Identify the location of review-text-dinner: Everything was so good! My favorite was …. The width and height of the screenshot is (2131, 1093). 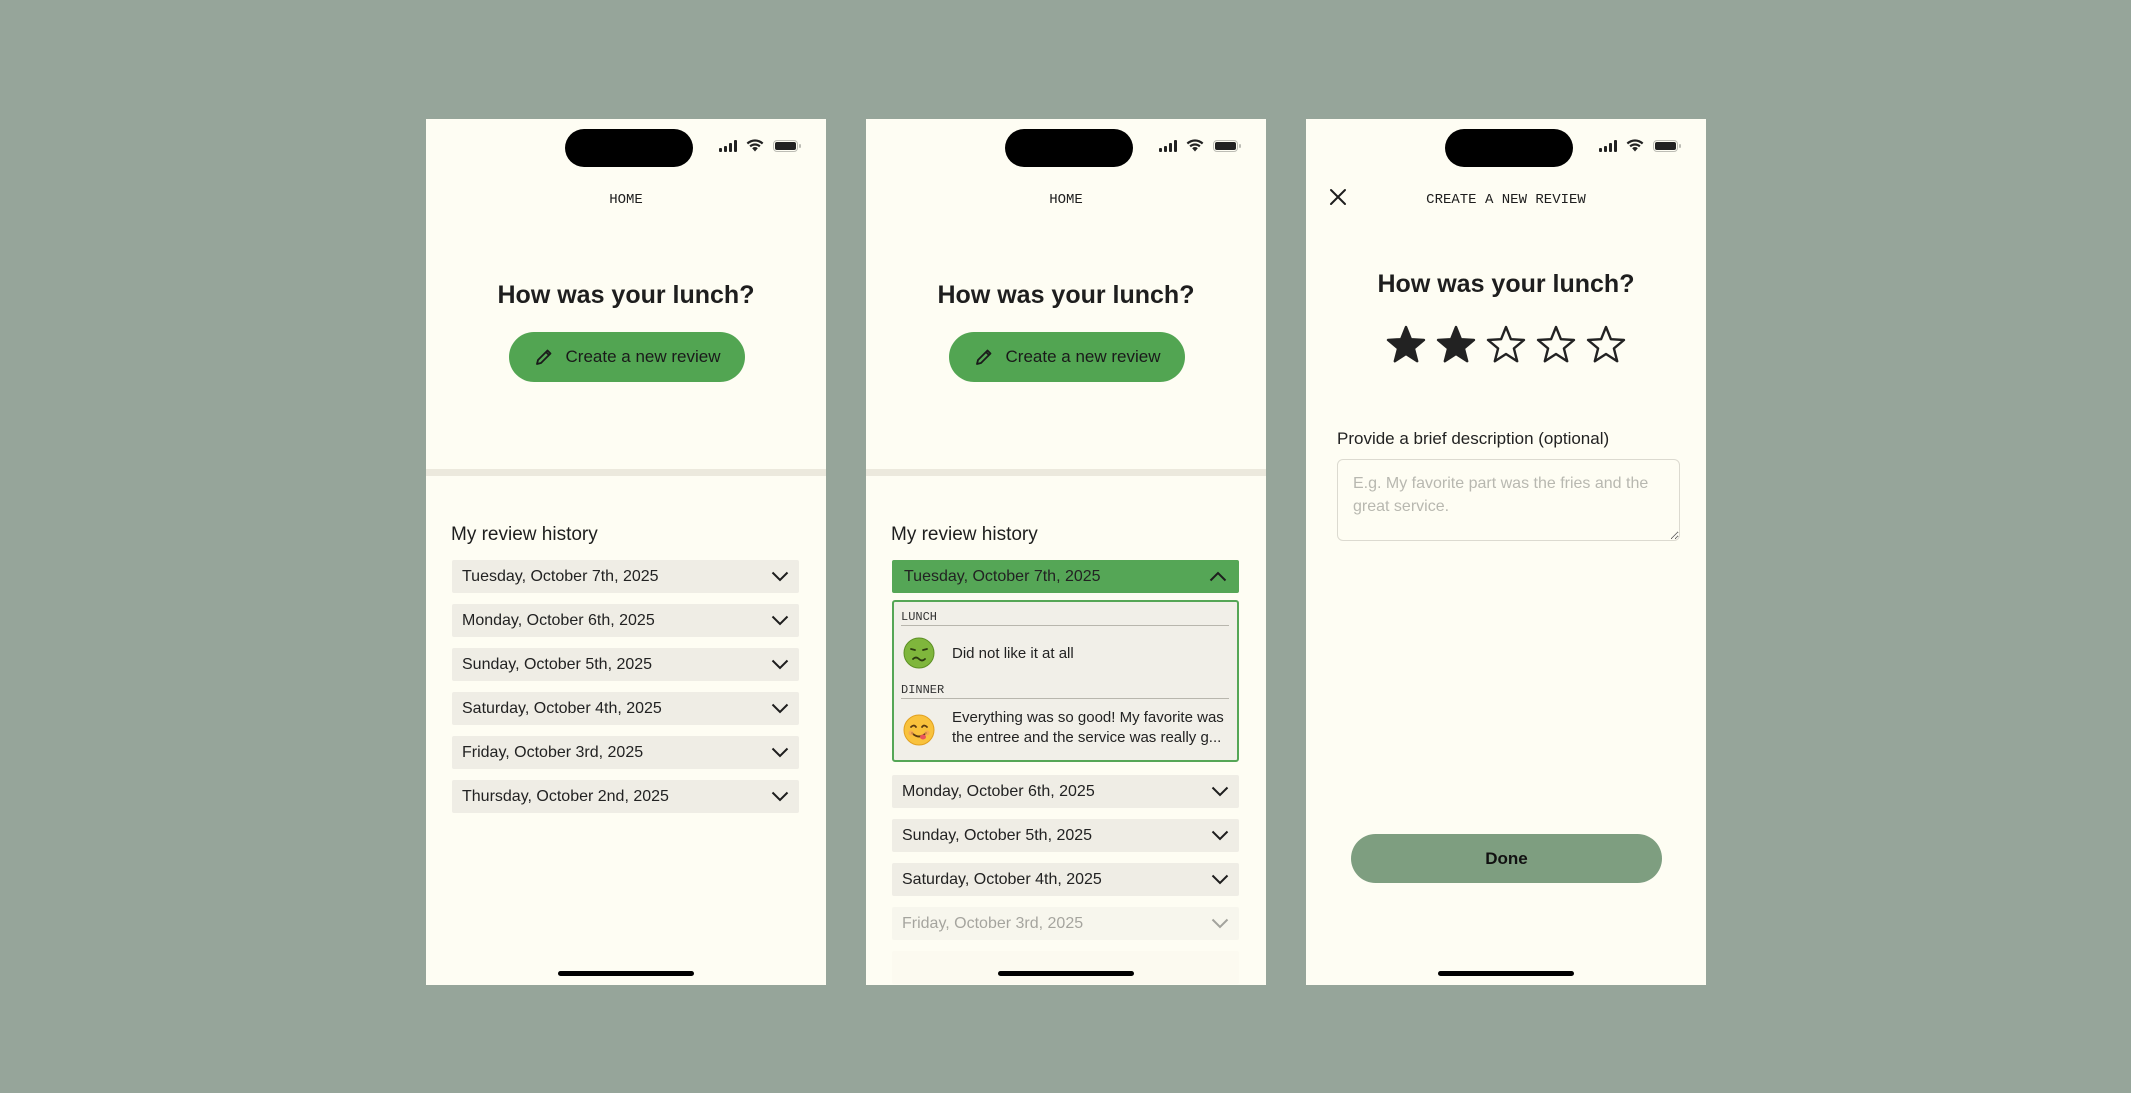
(1088, 727).